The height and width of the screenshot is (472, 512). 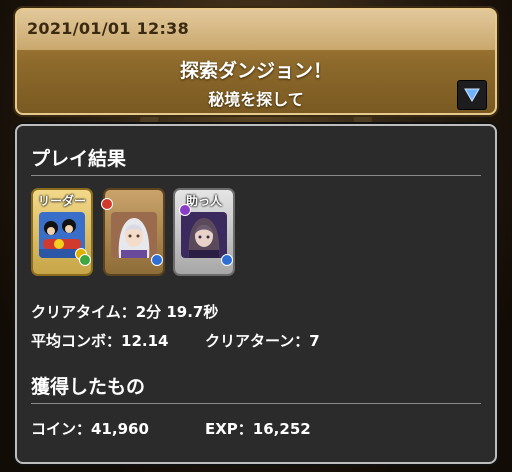 I want to click on timestamp: 2021/01/01 12:38, so click(x=108, y=28).